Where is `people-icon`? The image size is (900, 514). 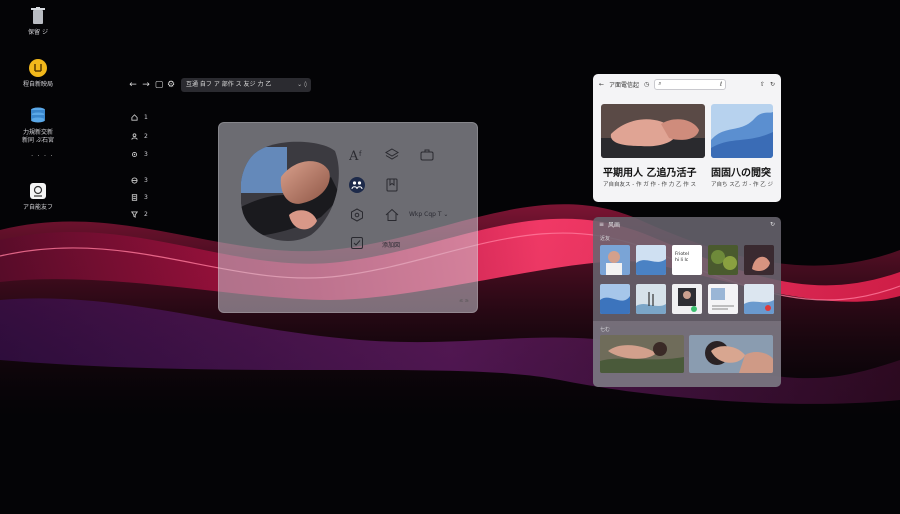 people-icon is located at coordinates (357, 185).